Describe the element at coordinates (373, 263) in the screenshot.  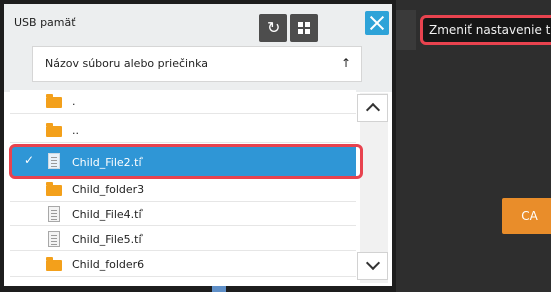
I see `chevron-down-icon` at that location.